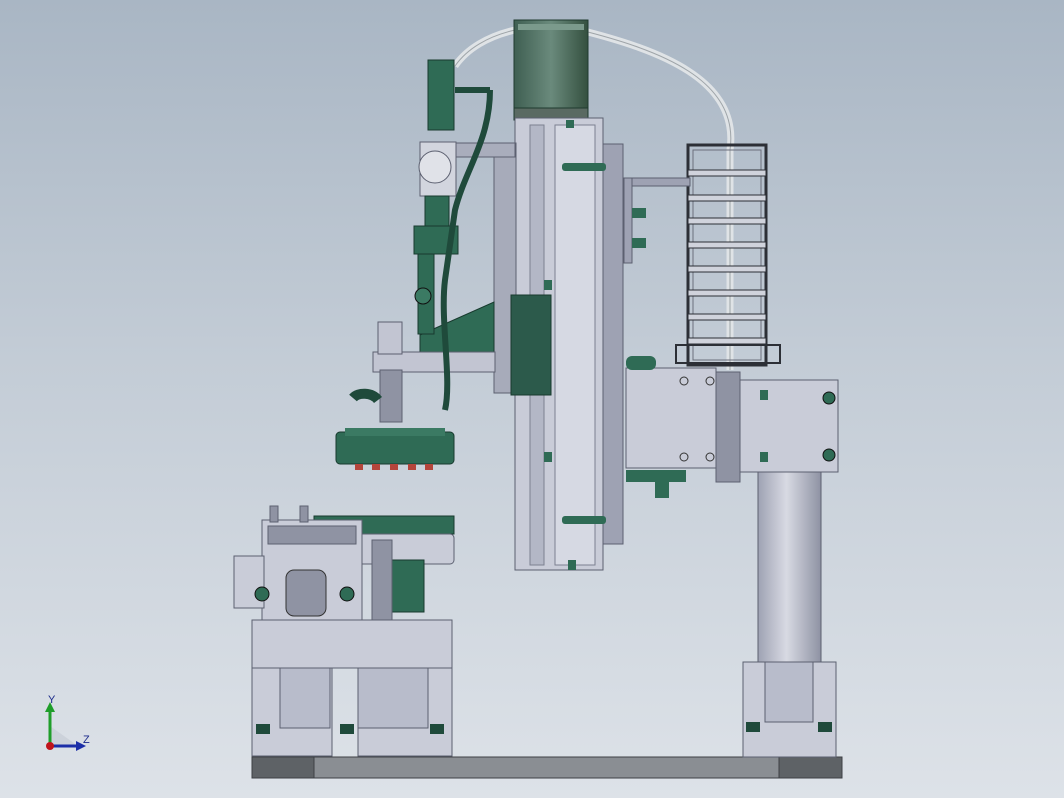  I want to click on drag-chain, so click(702, 255).